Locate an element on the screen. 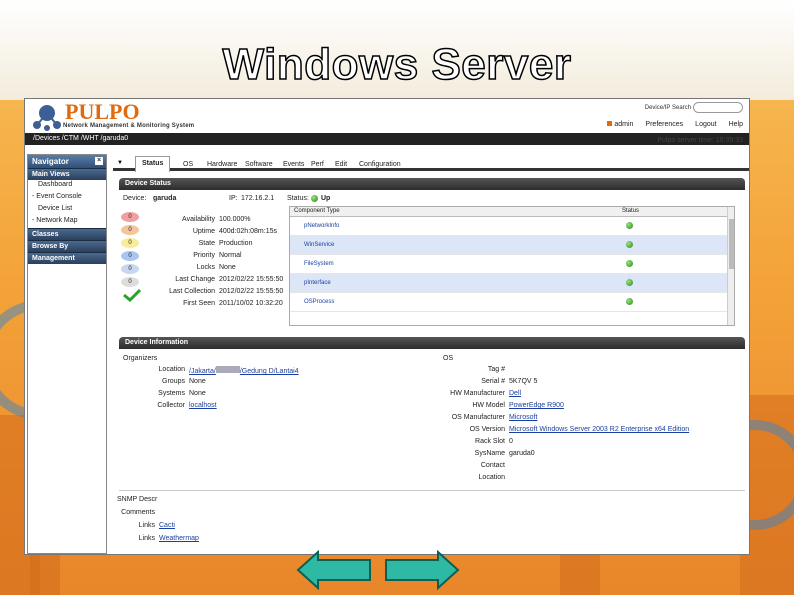  navigator-header: Navigator × is located at coordinates (67, 161).